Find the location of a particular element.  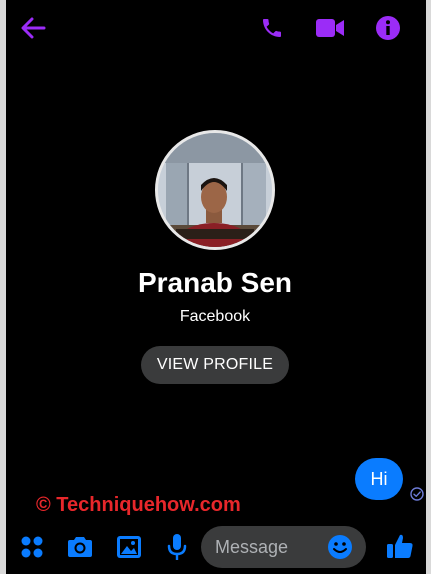

video-call-button is located at coordinates (330, 28).